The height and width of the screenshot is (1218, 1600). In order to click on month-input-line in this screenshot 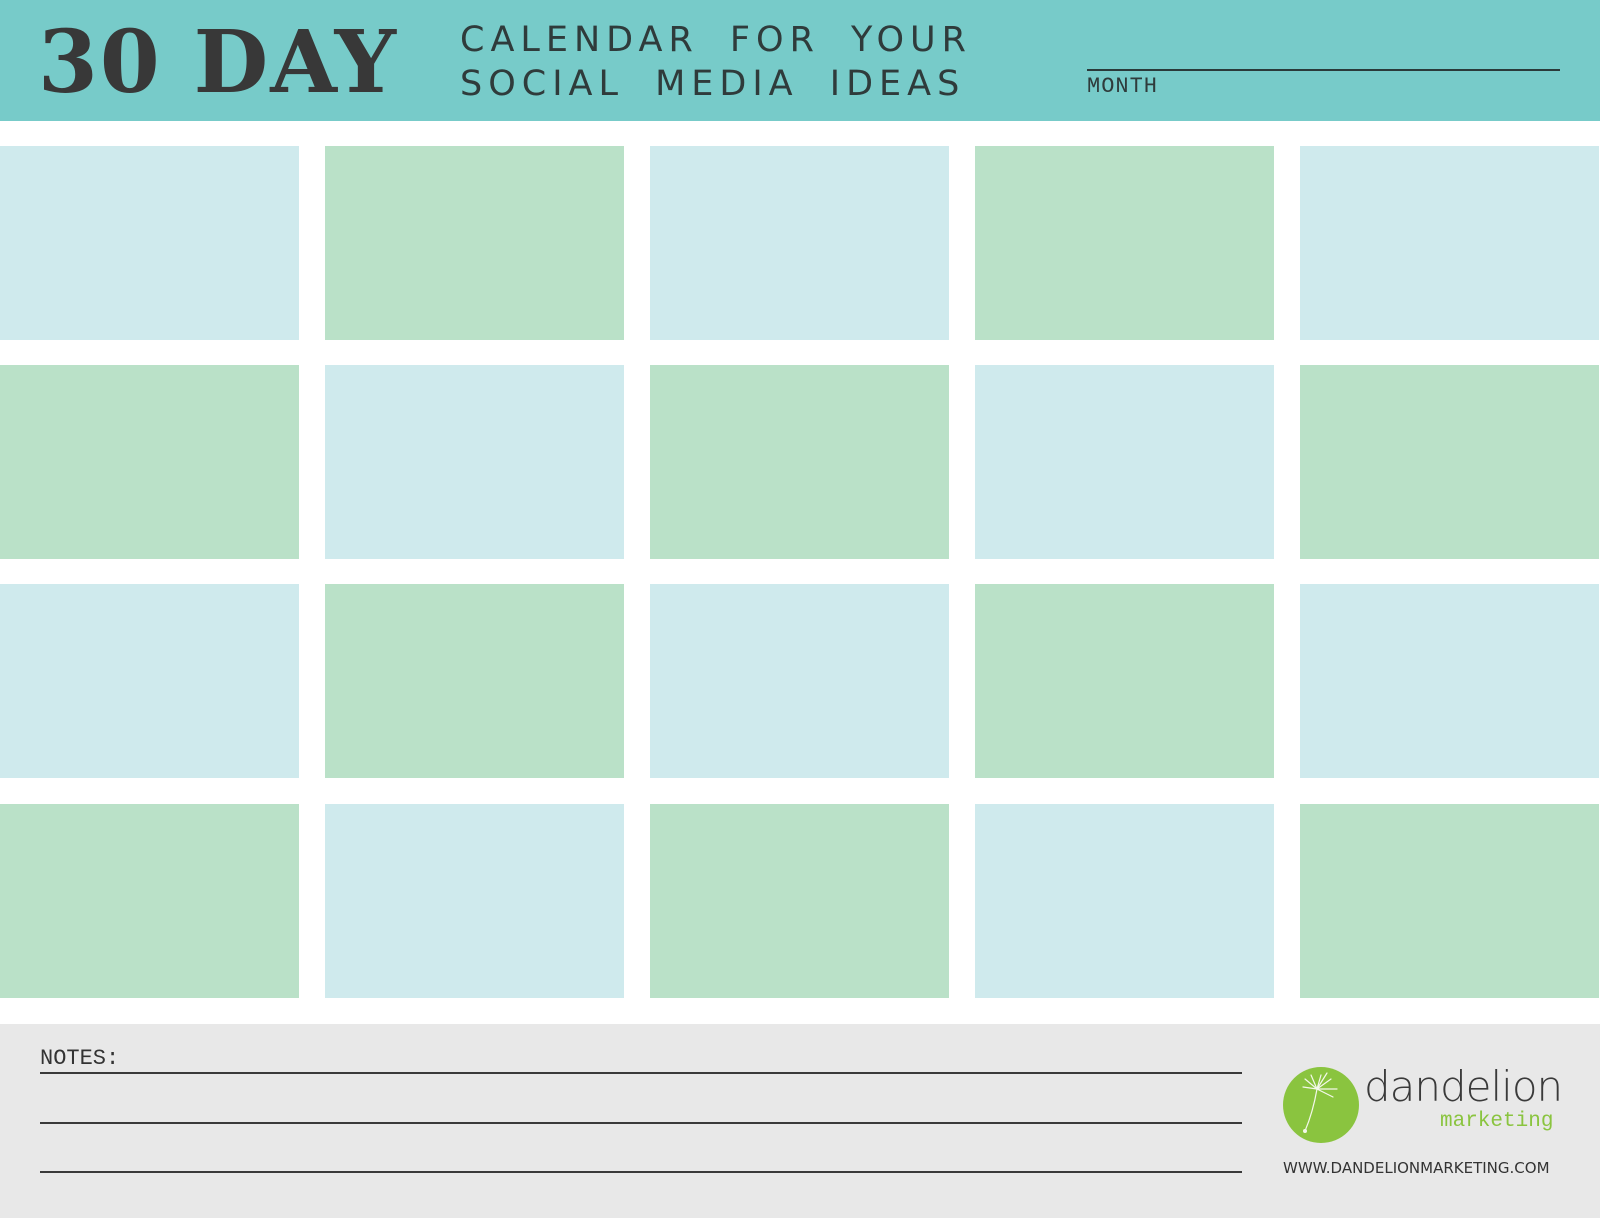, I will do `click(1323, 70)`.